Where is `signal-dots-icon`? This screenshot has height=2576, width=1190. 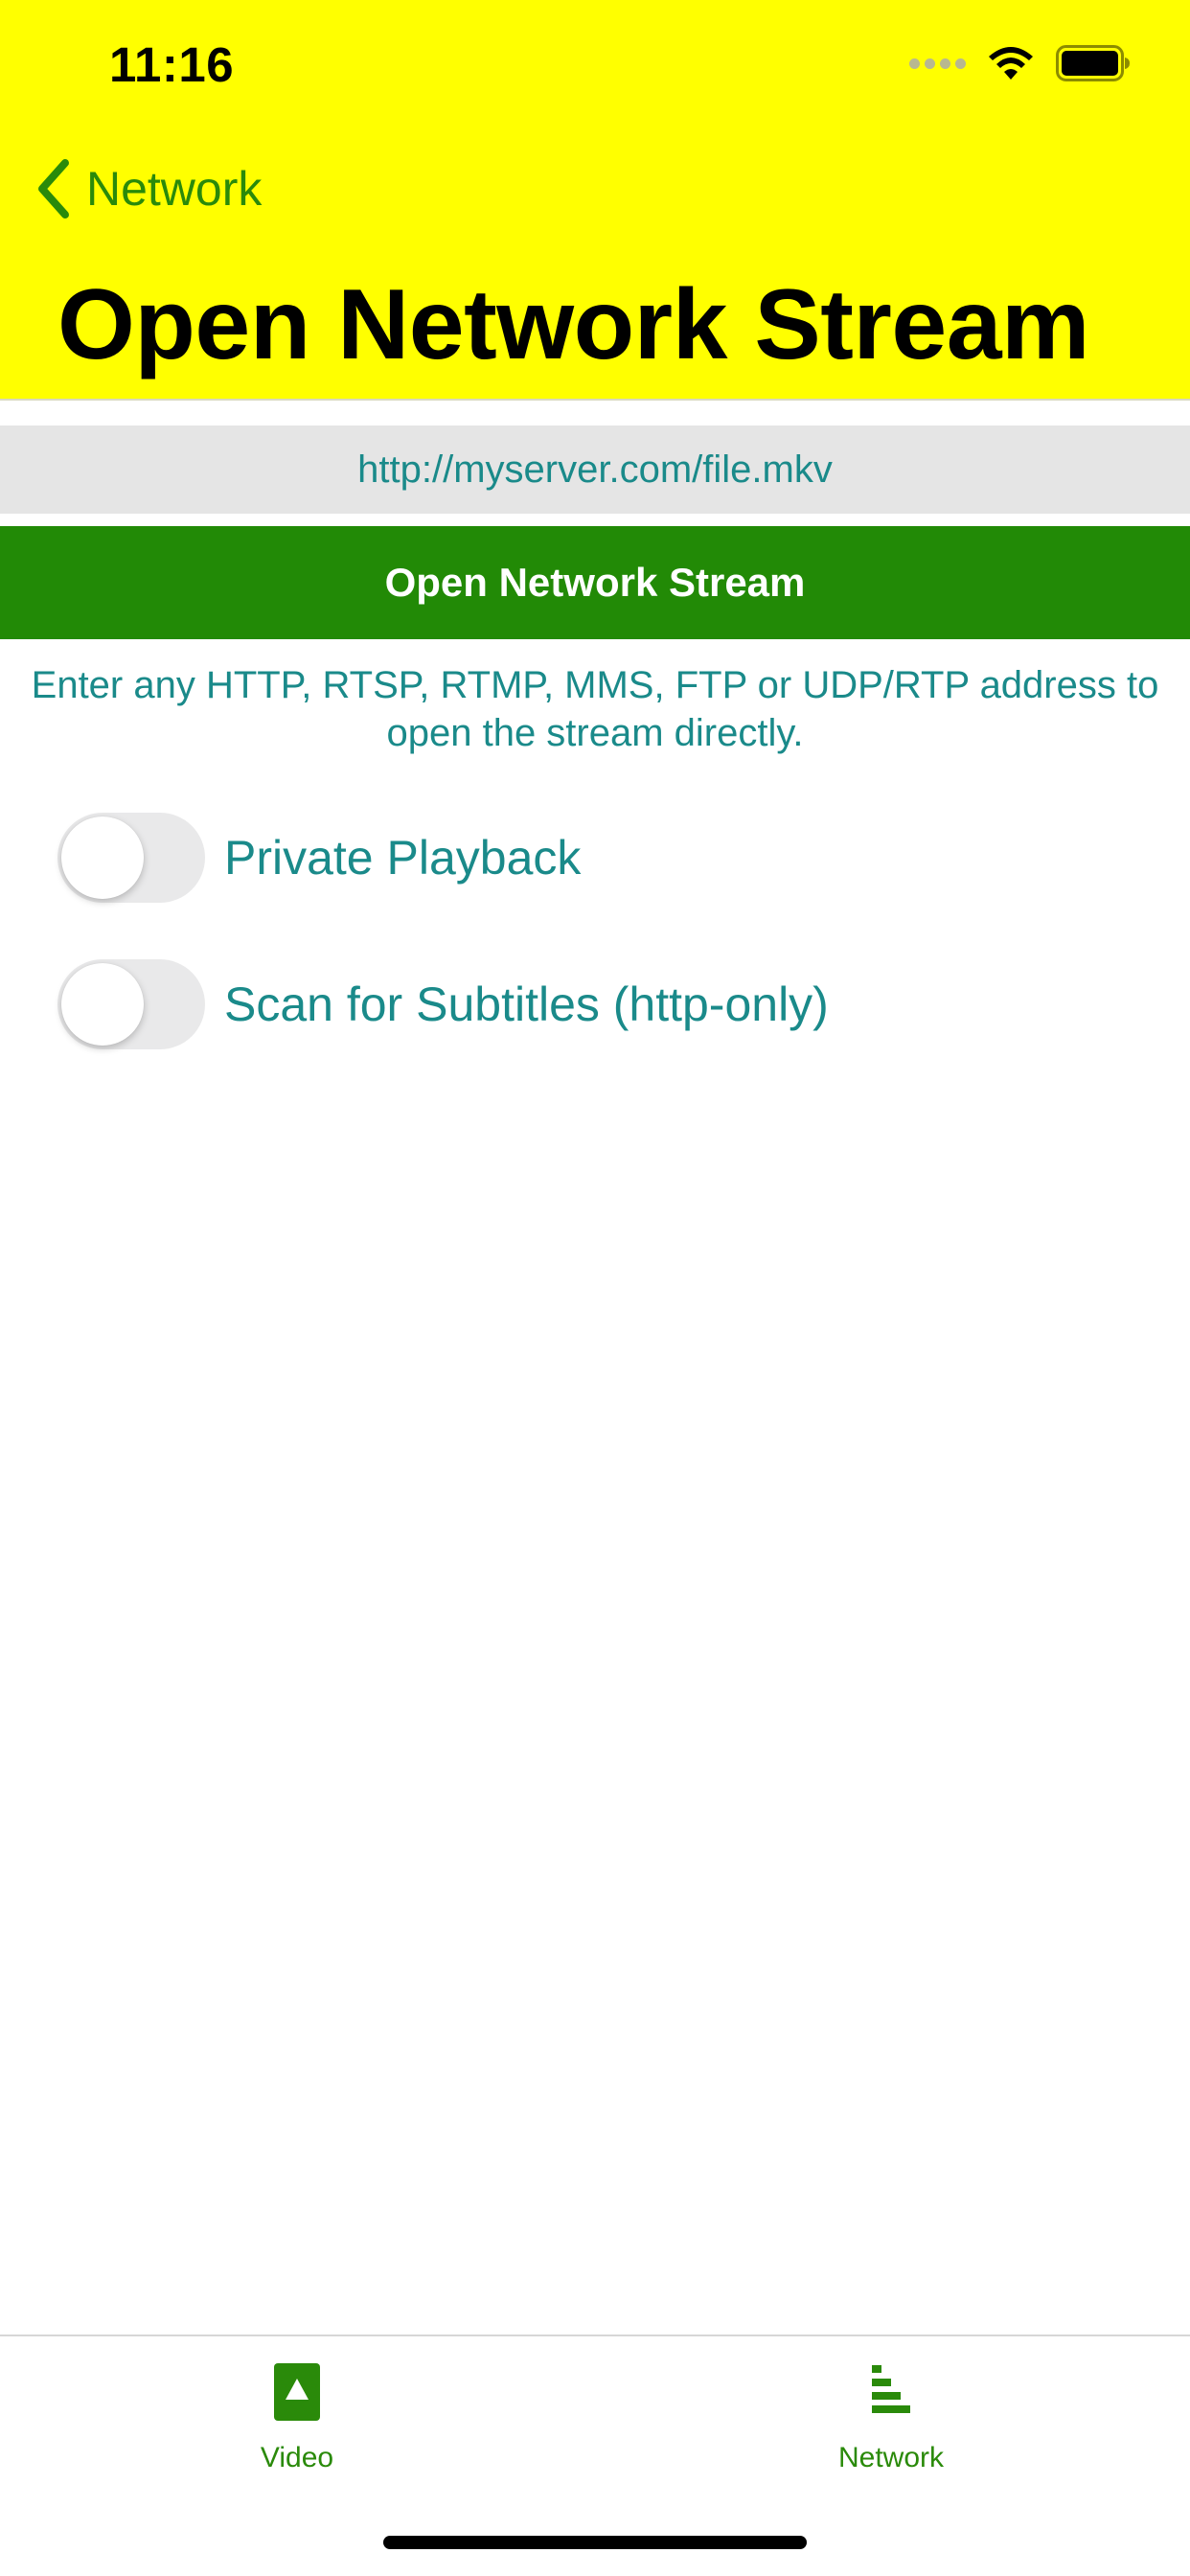
signal-dots-icon is located at coordinates (937, 63).